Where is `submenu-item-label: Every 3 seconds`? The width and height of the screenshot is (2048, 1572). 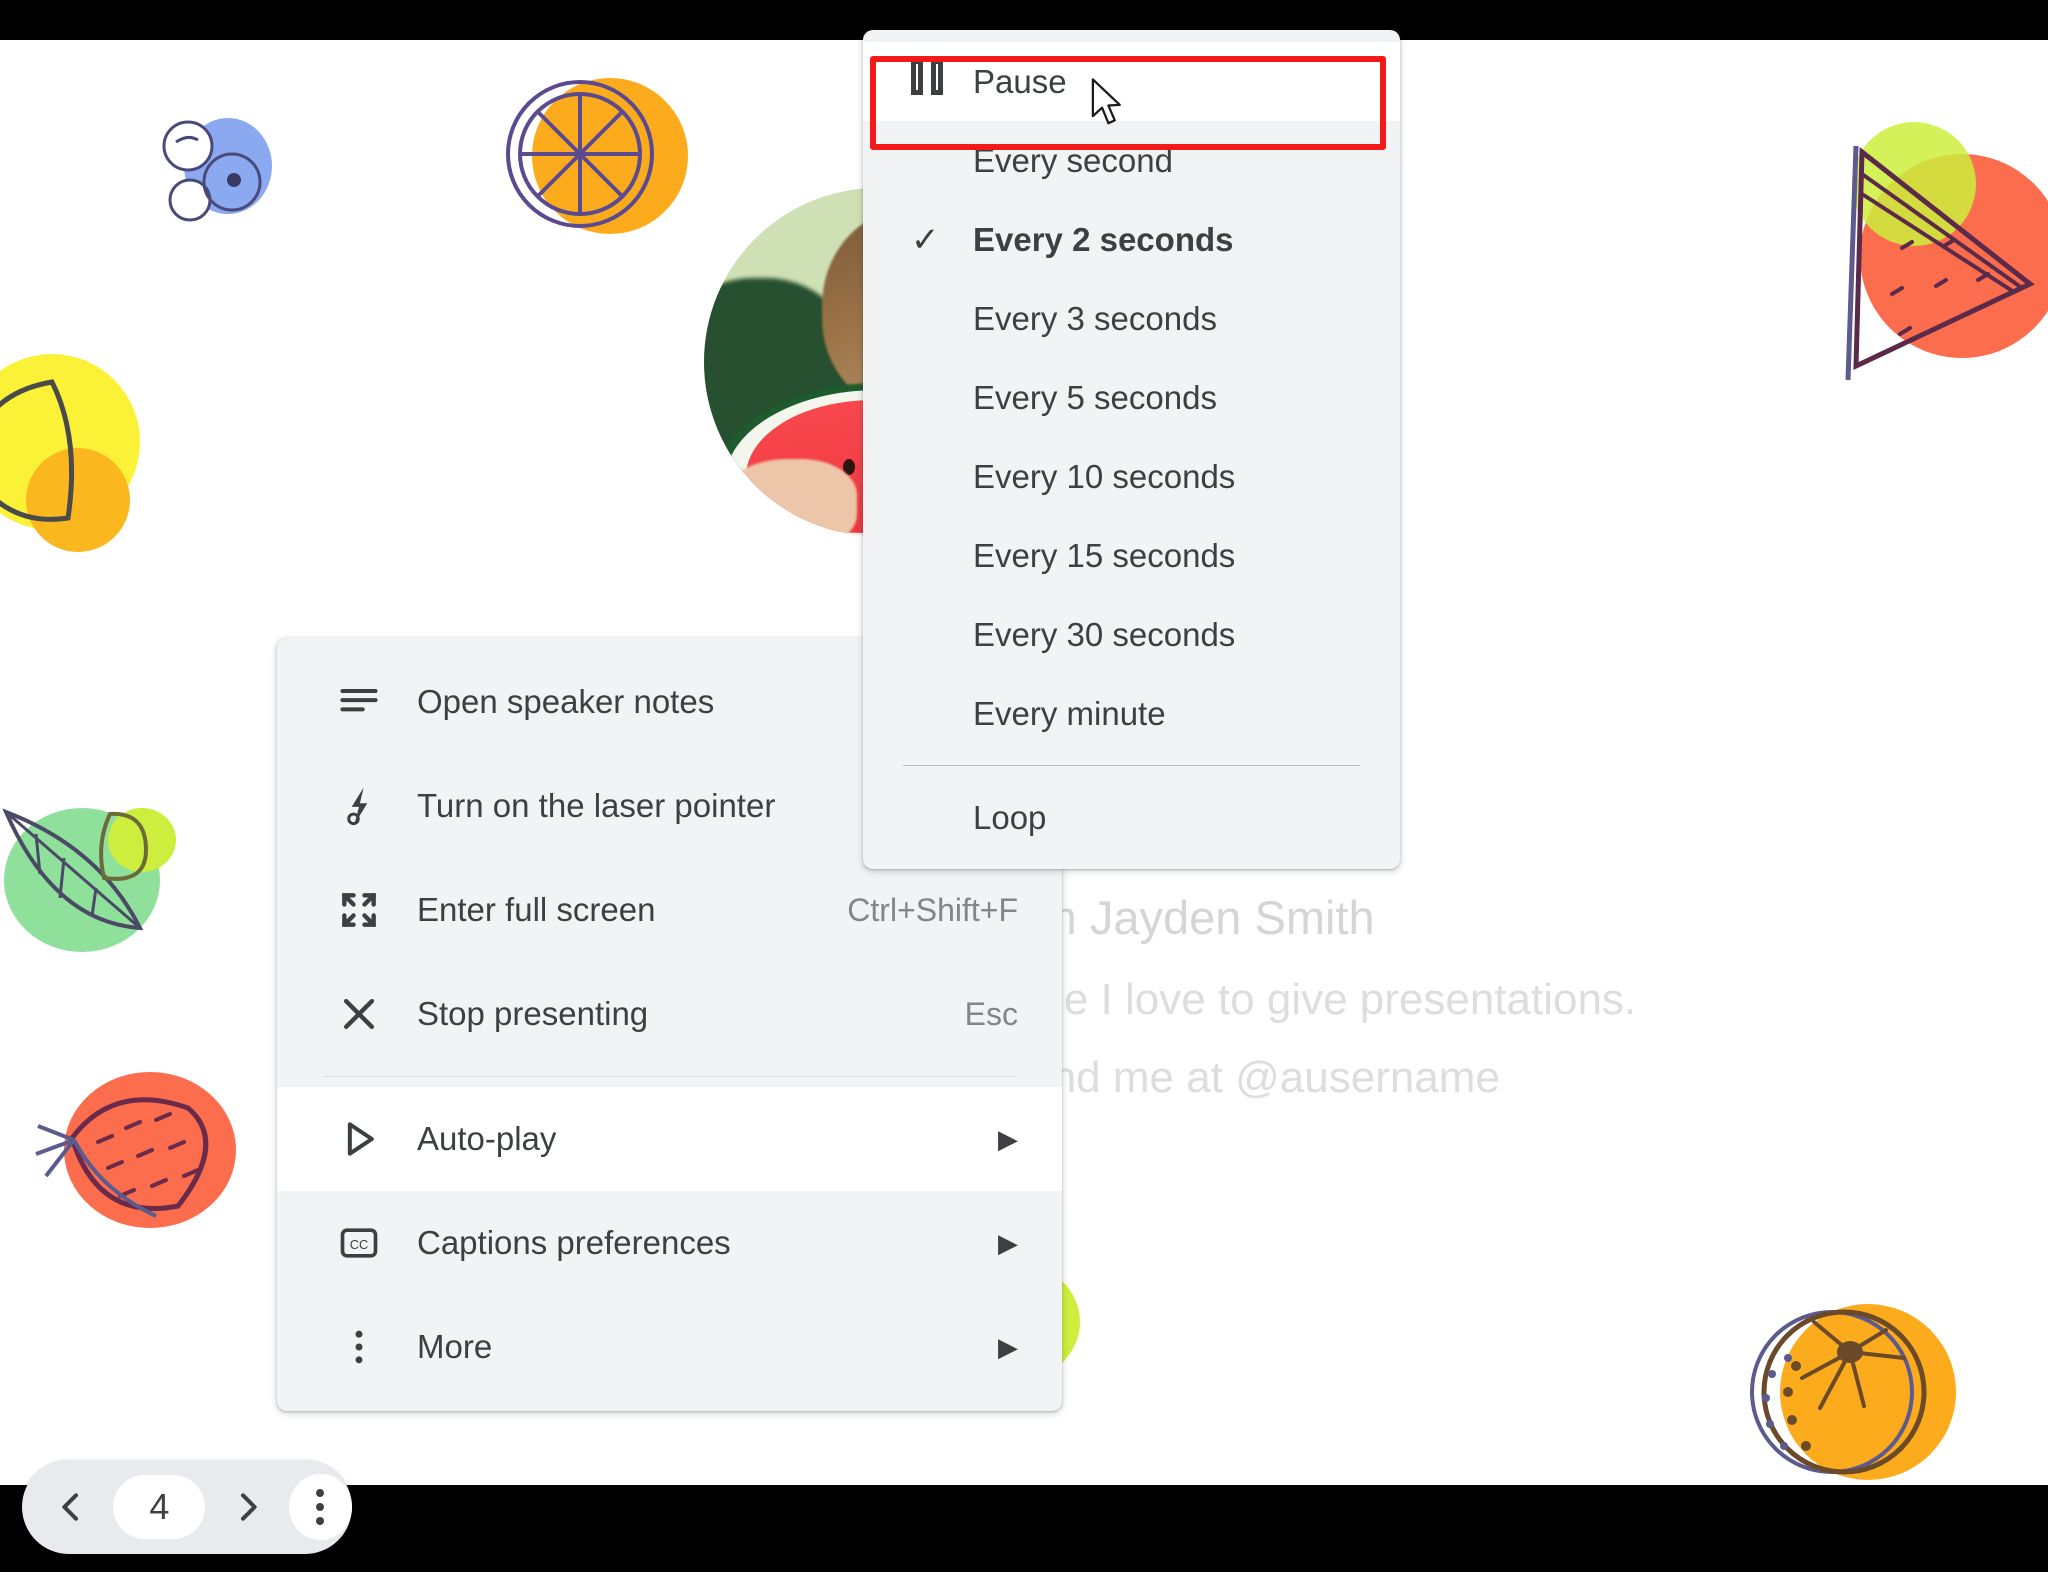 submenu-item-label: Every 3 seconds is located at coordinates (1095, 318).